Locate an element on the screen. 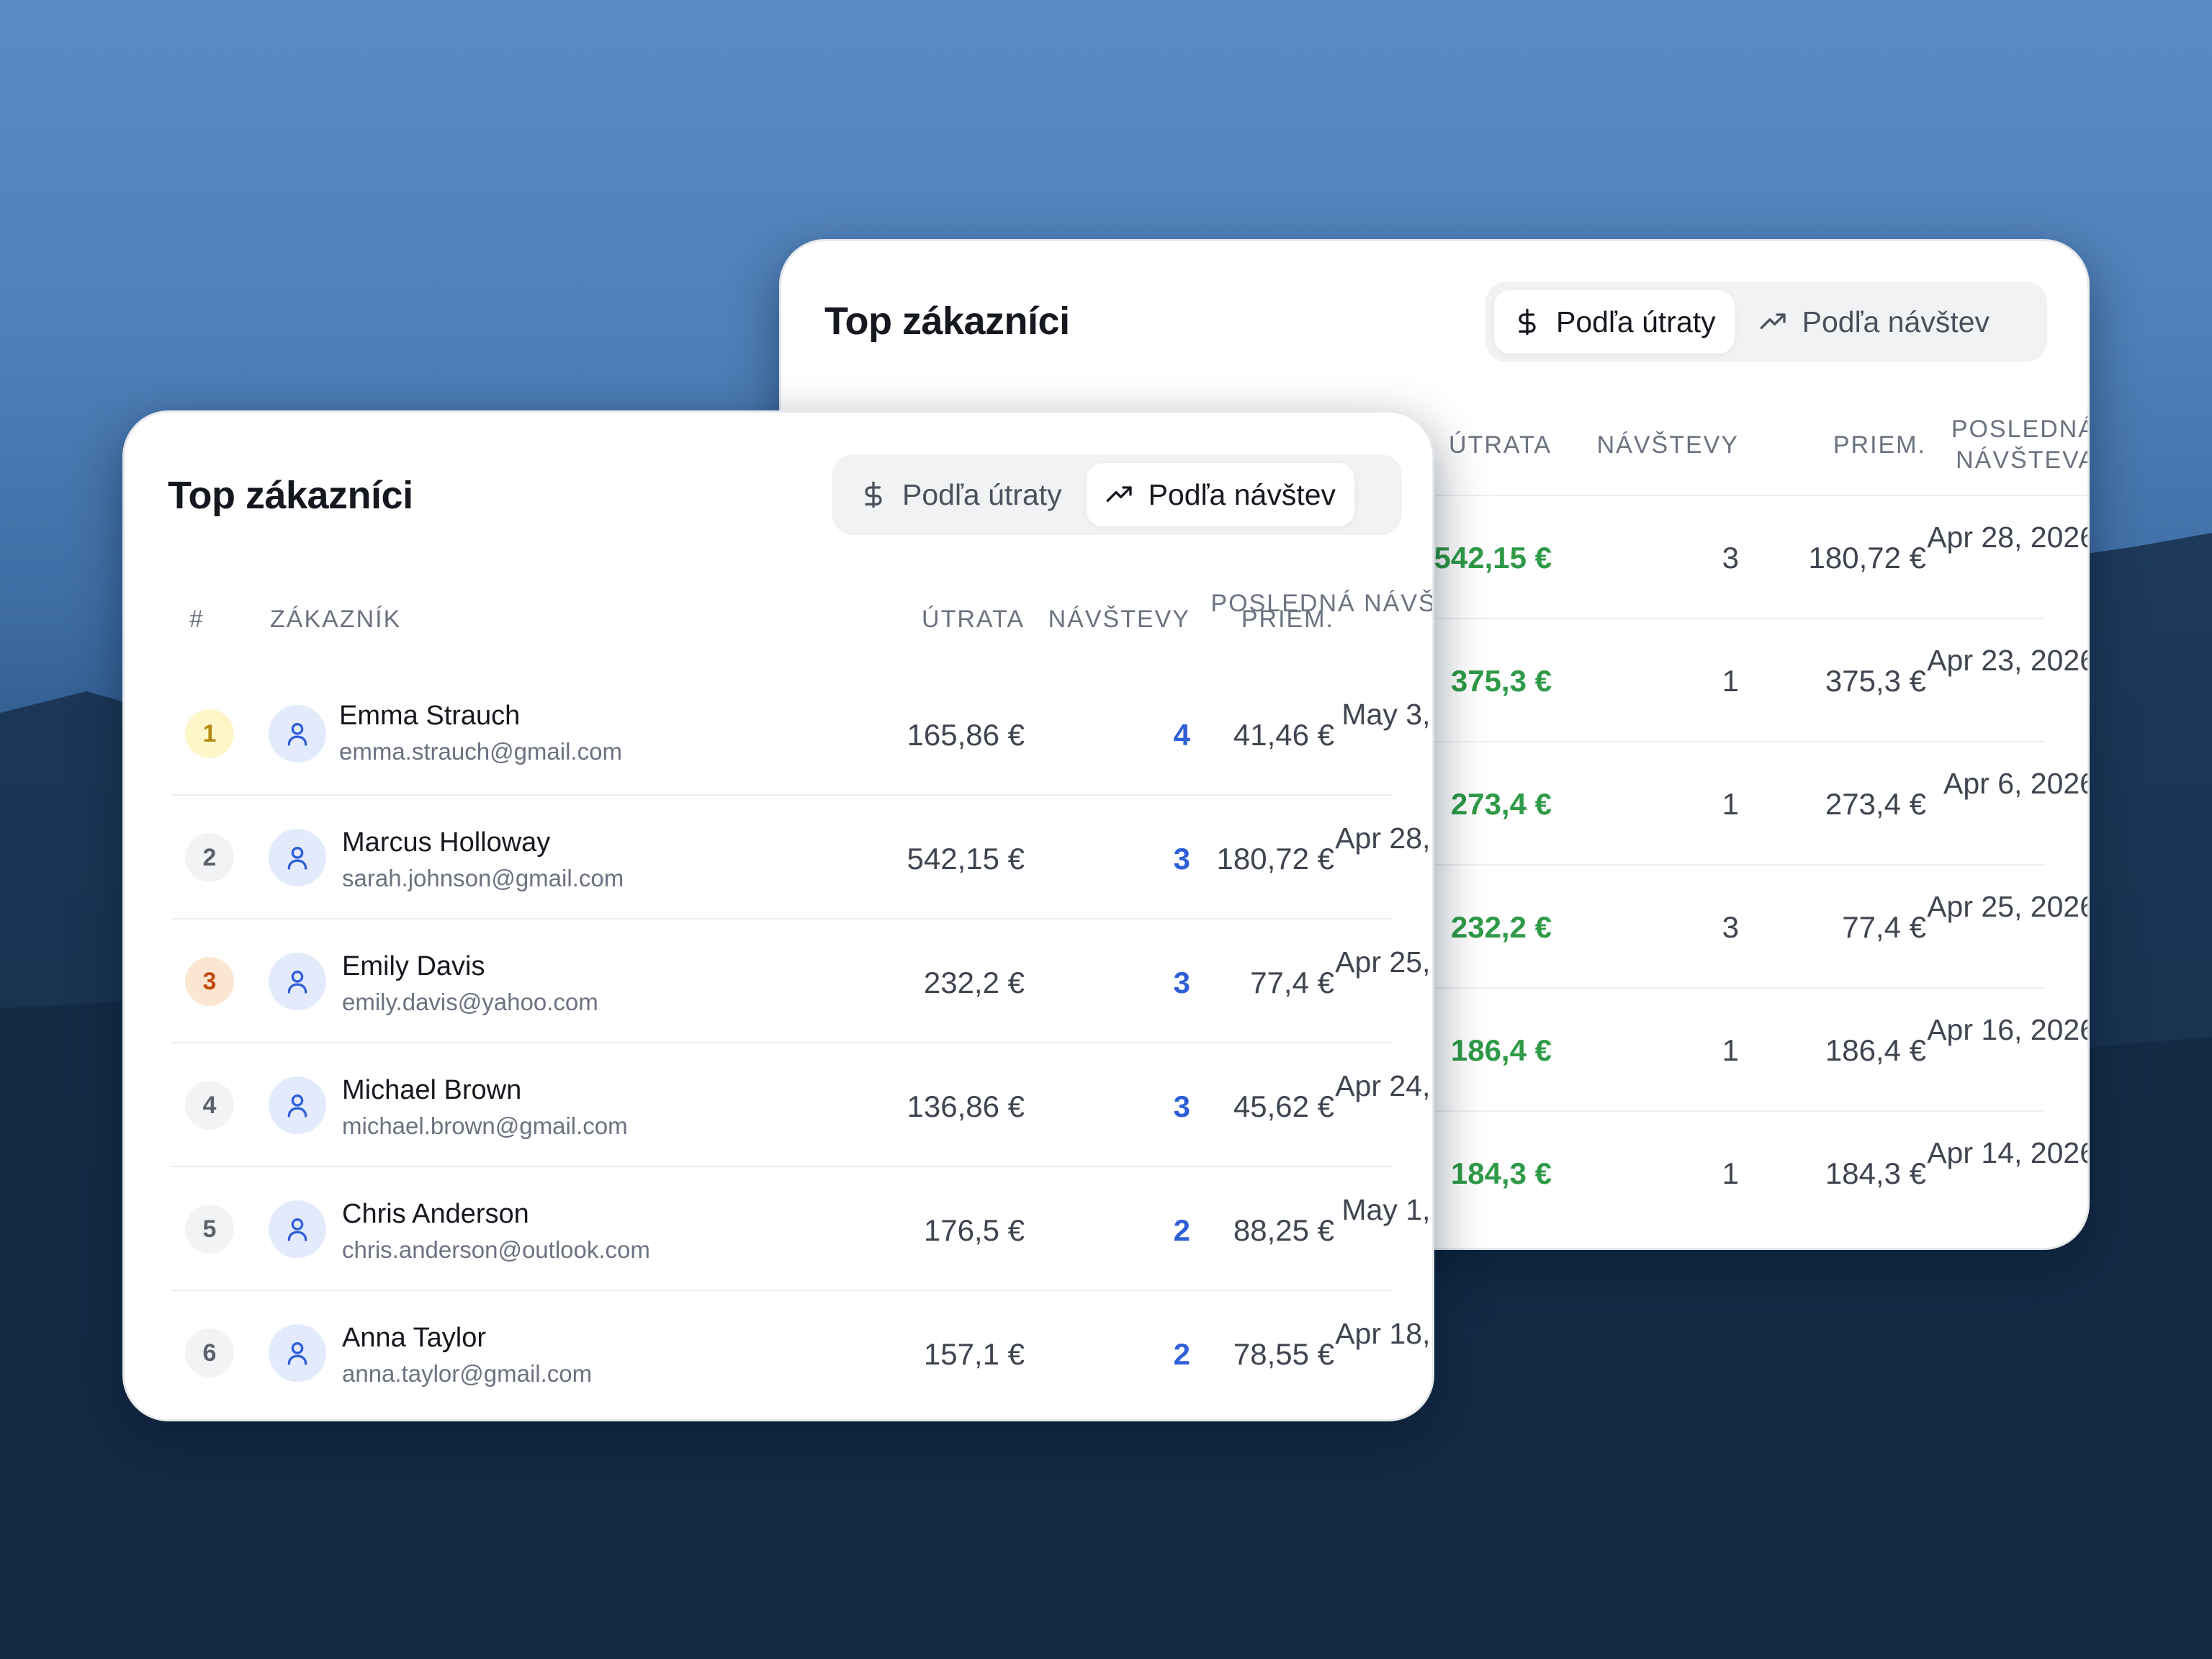  rank-badge: 5 is located at coordinates (209, 1229).